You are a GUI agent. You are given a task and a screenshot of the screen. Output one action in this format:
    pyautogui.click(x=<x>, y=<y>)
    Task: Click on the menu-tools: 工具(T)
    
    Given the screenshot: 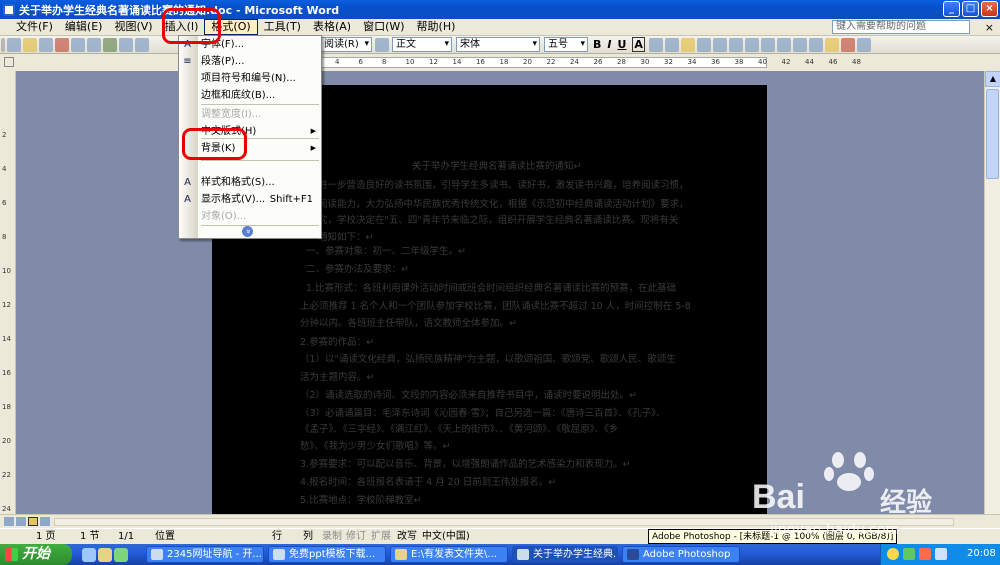 What is the action you would take?
    pyautogui.click(x=282, y=27)
    